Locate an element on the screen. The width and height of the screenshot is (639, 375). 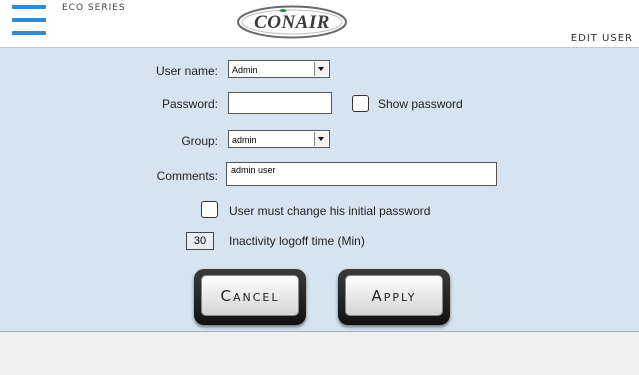
must-change-password-label: User must change his initial password is located at coordinates (330, 211).